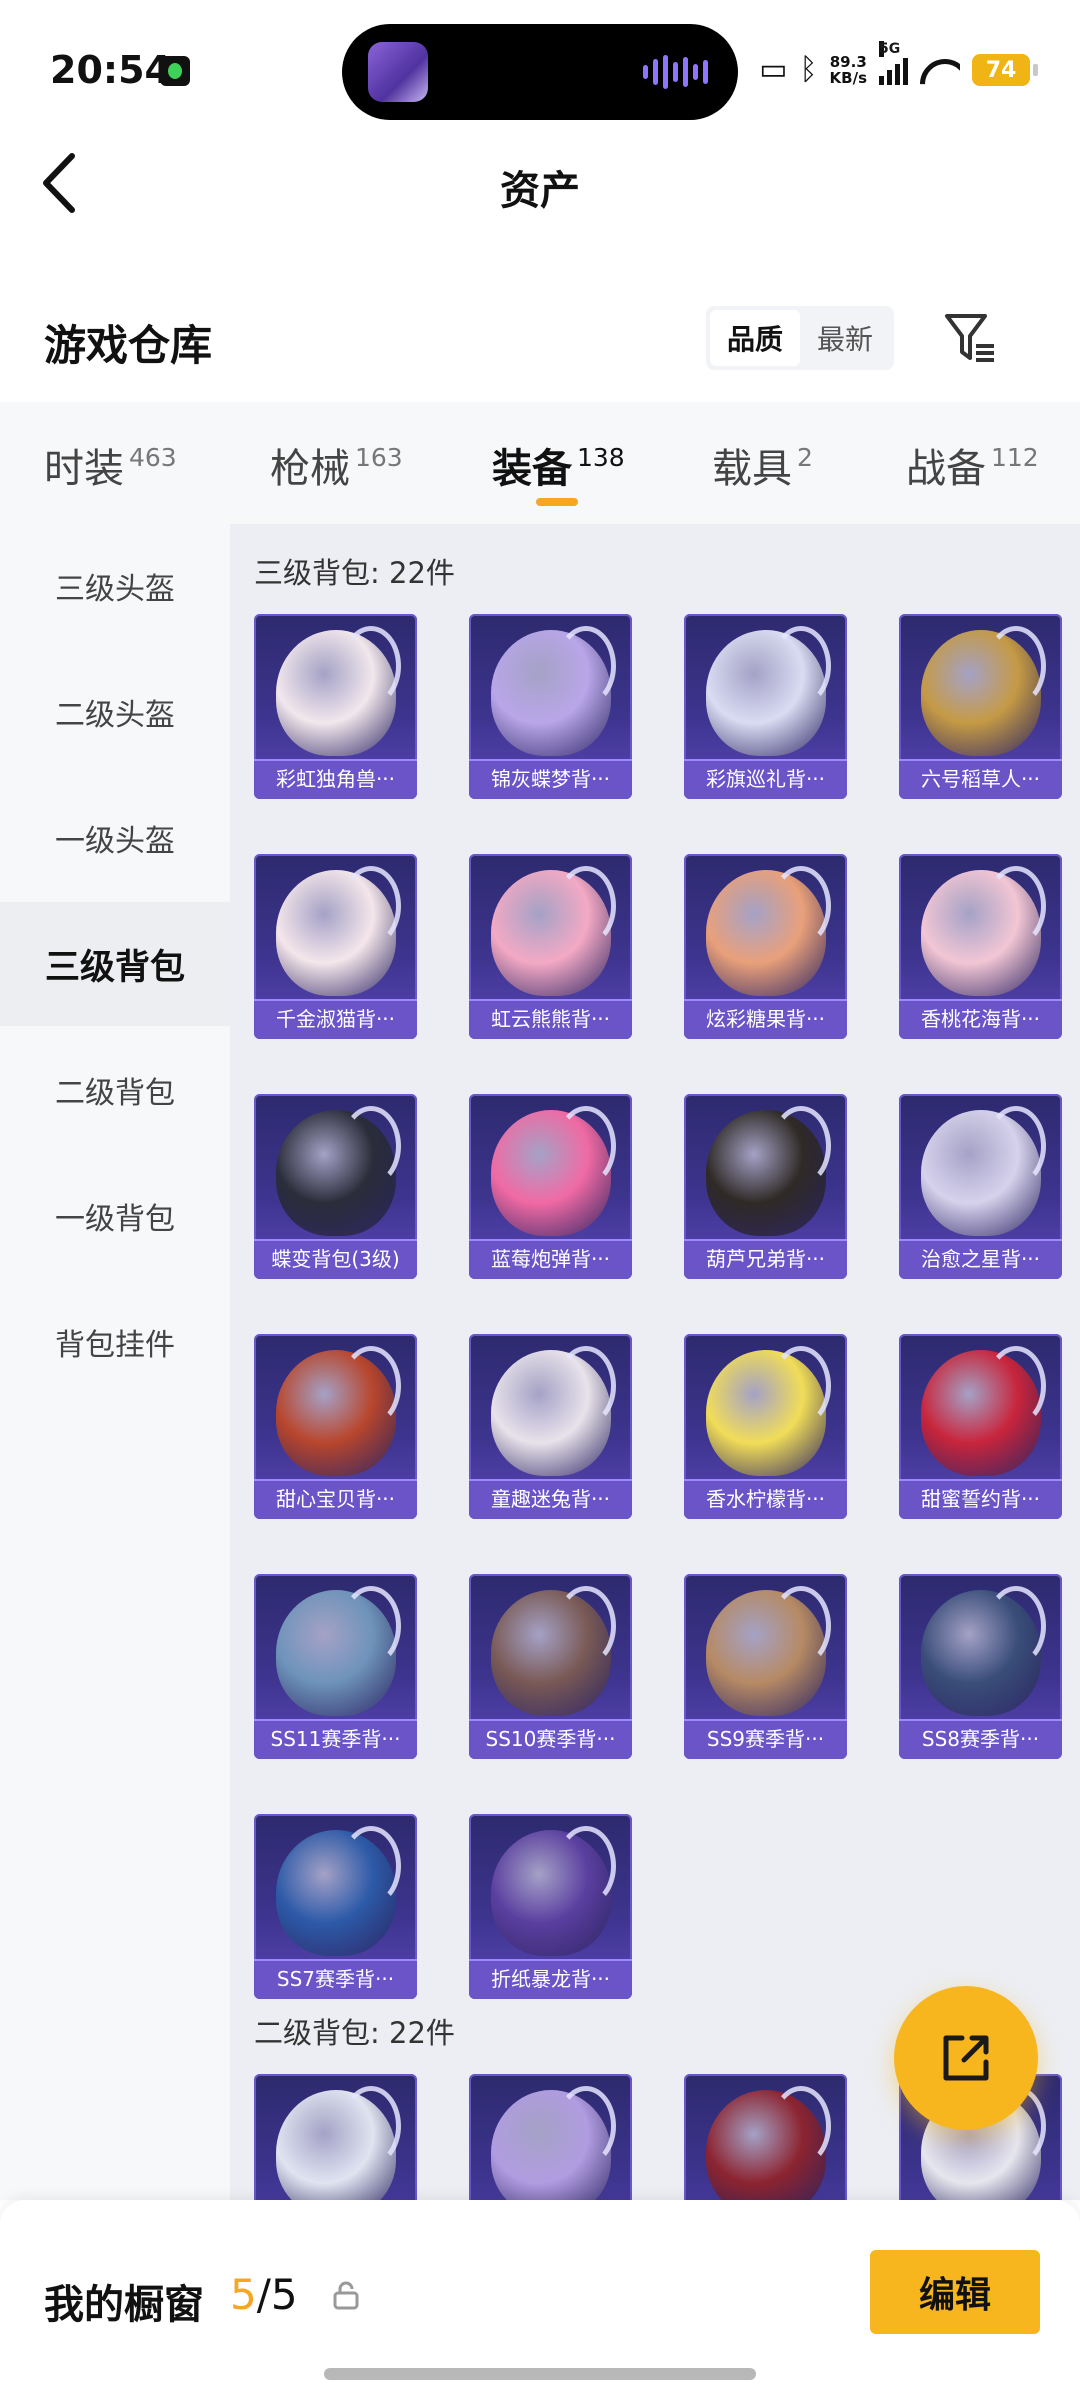 This screenshot has width=1080, height=2400. Describe the element at coordinates (310, 469) in the screenshot. I see `tab-label: 枪械` at that location.